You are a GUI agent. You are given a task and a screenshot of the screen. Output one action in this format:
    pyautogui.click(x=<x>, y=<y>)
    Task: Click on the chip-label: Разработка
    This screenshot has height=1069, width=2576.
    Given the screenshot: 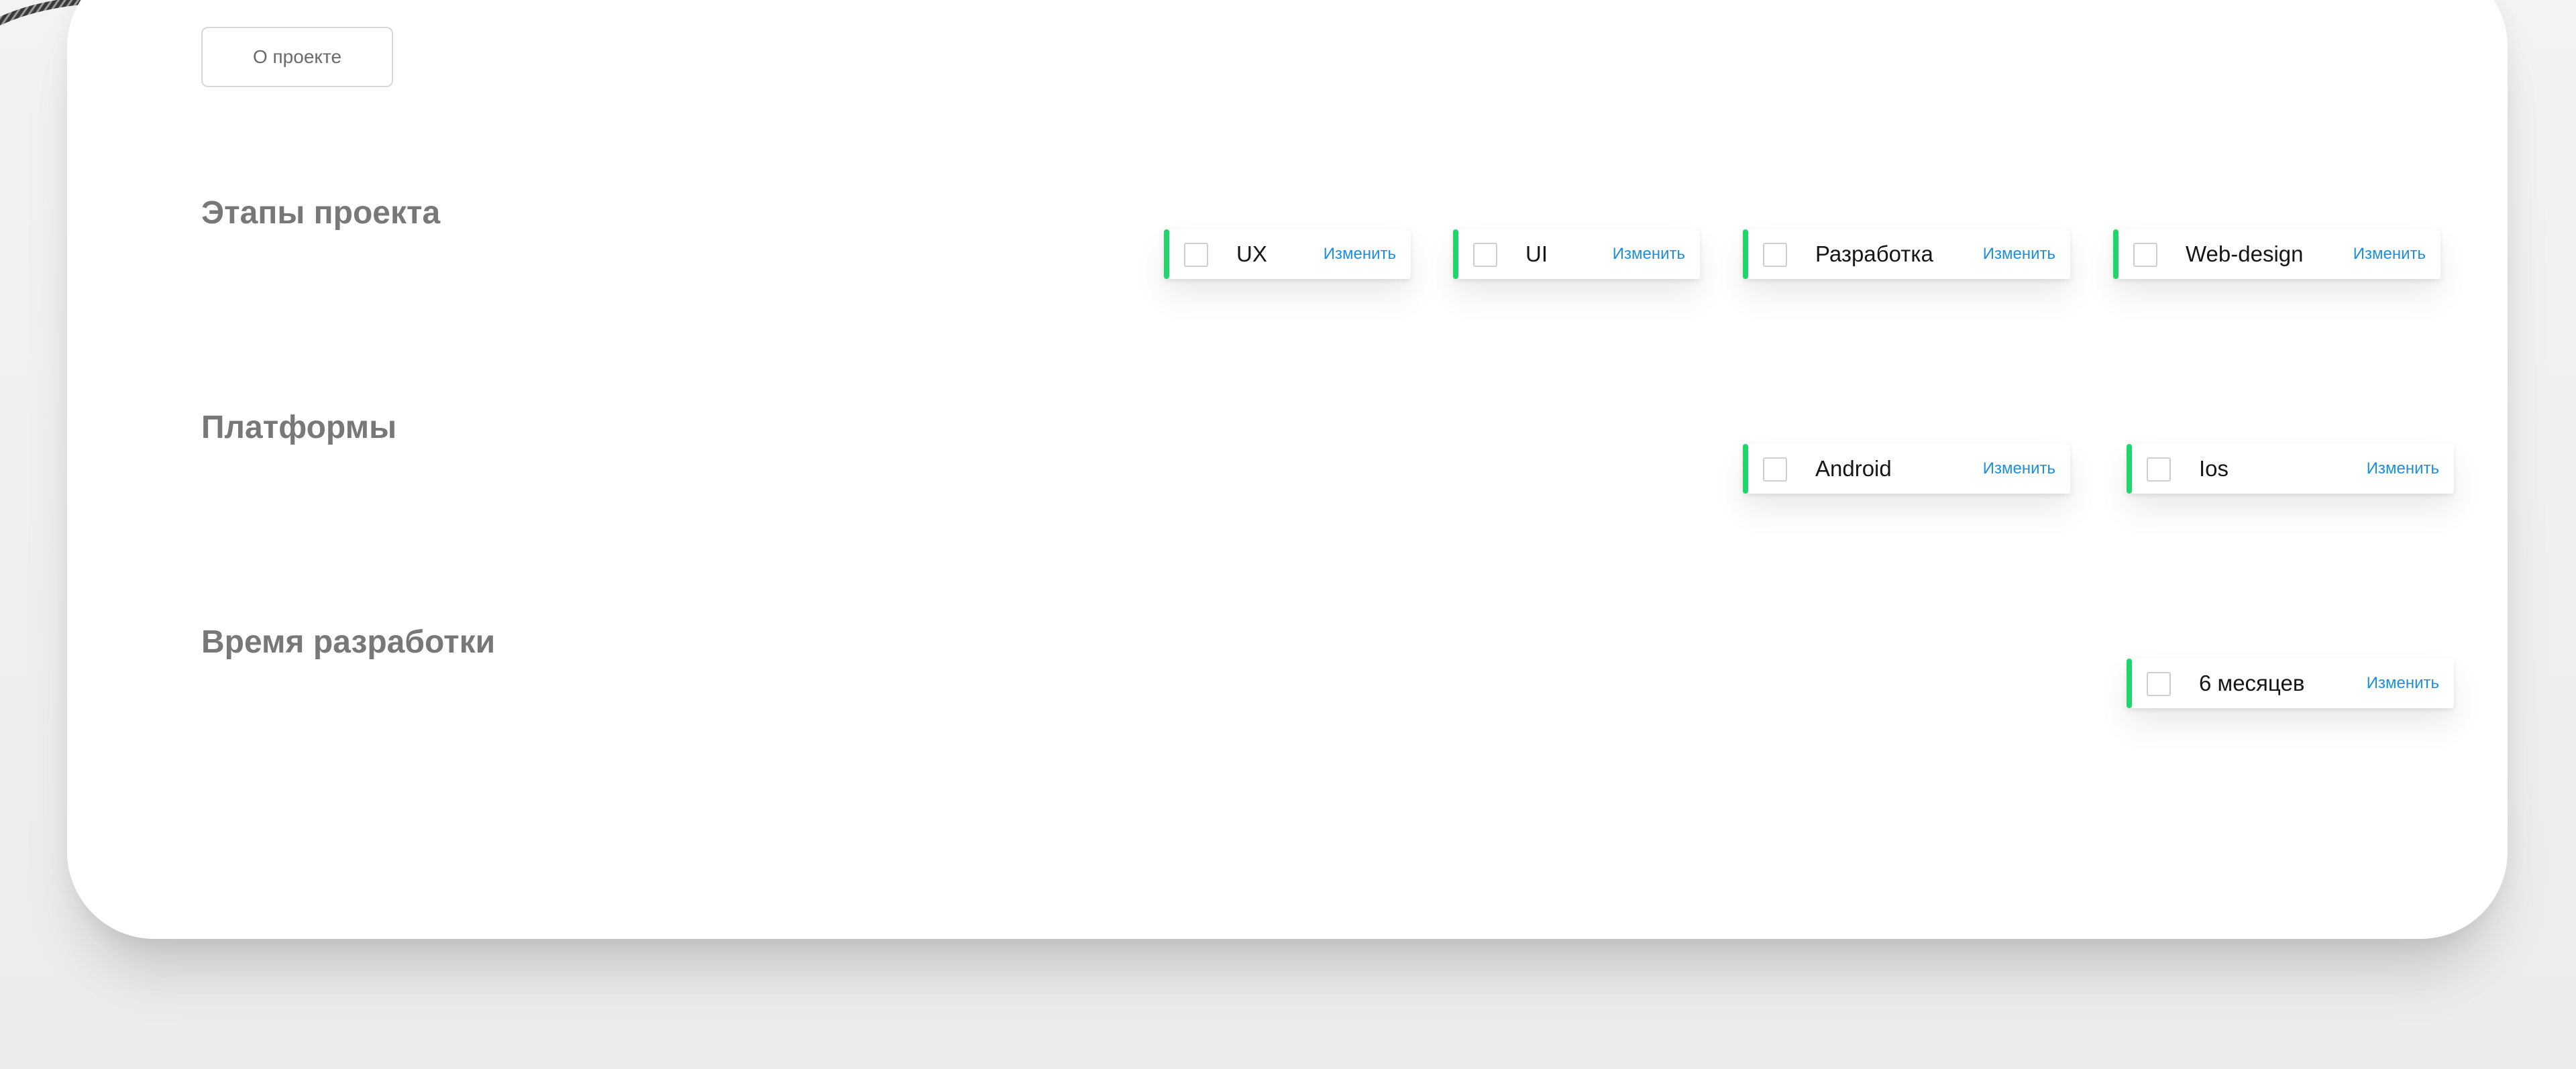 What is the action you would take?
    pyautogui.click(x=1874, y=254)
    